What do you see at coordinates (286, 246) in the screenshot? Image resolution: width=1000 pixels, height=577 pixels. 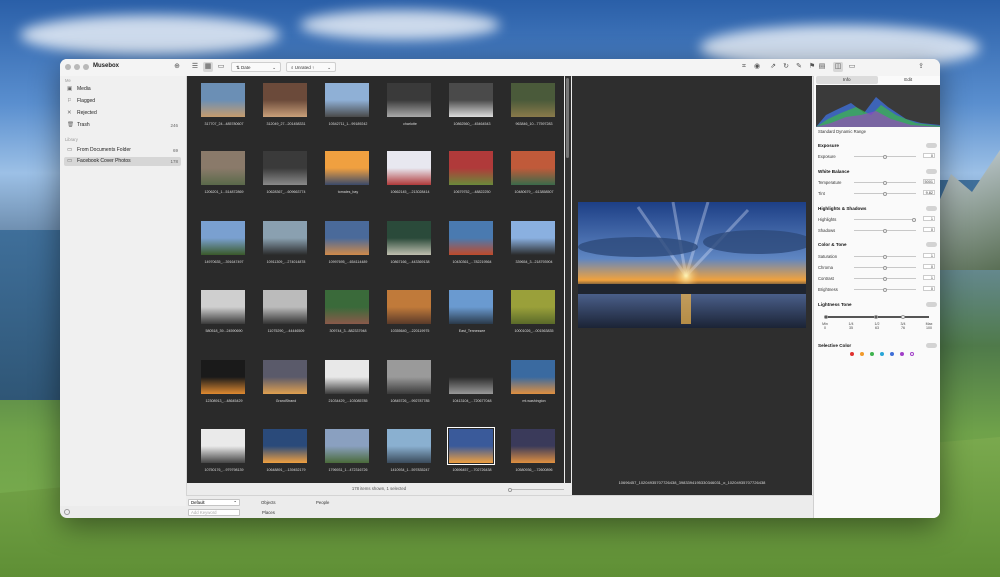 I see `photo-thumbnail: 10911309_...274014878` at bounding box center [286, 246].